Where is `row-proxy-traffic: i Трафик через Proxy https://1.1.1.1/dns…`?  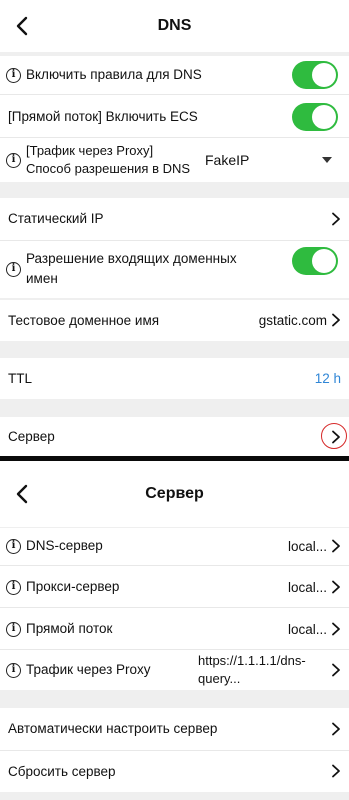
row-proxy-traffic: i Трафик через Proxy https://1.1.1.1/dns… is located at coordinates (174, 670).